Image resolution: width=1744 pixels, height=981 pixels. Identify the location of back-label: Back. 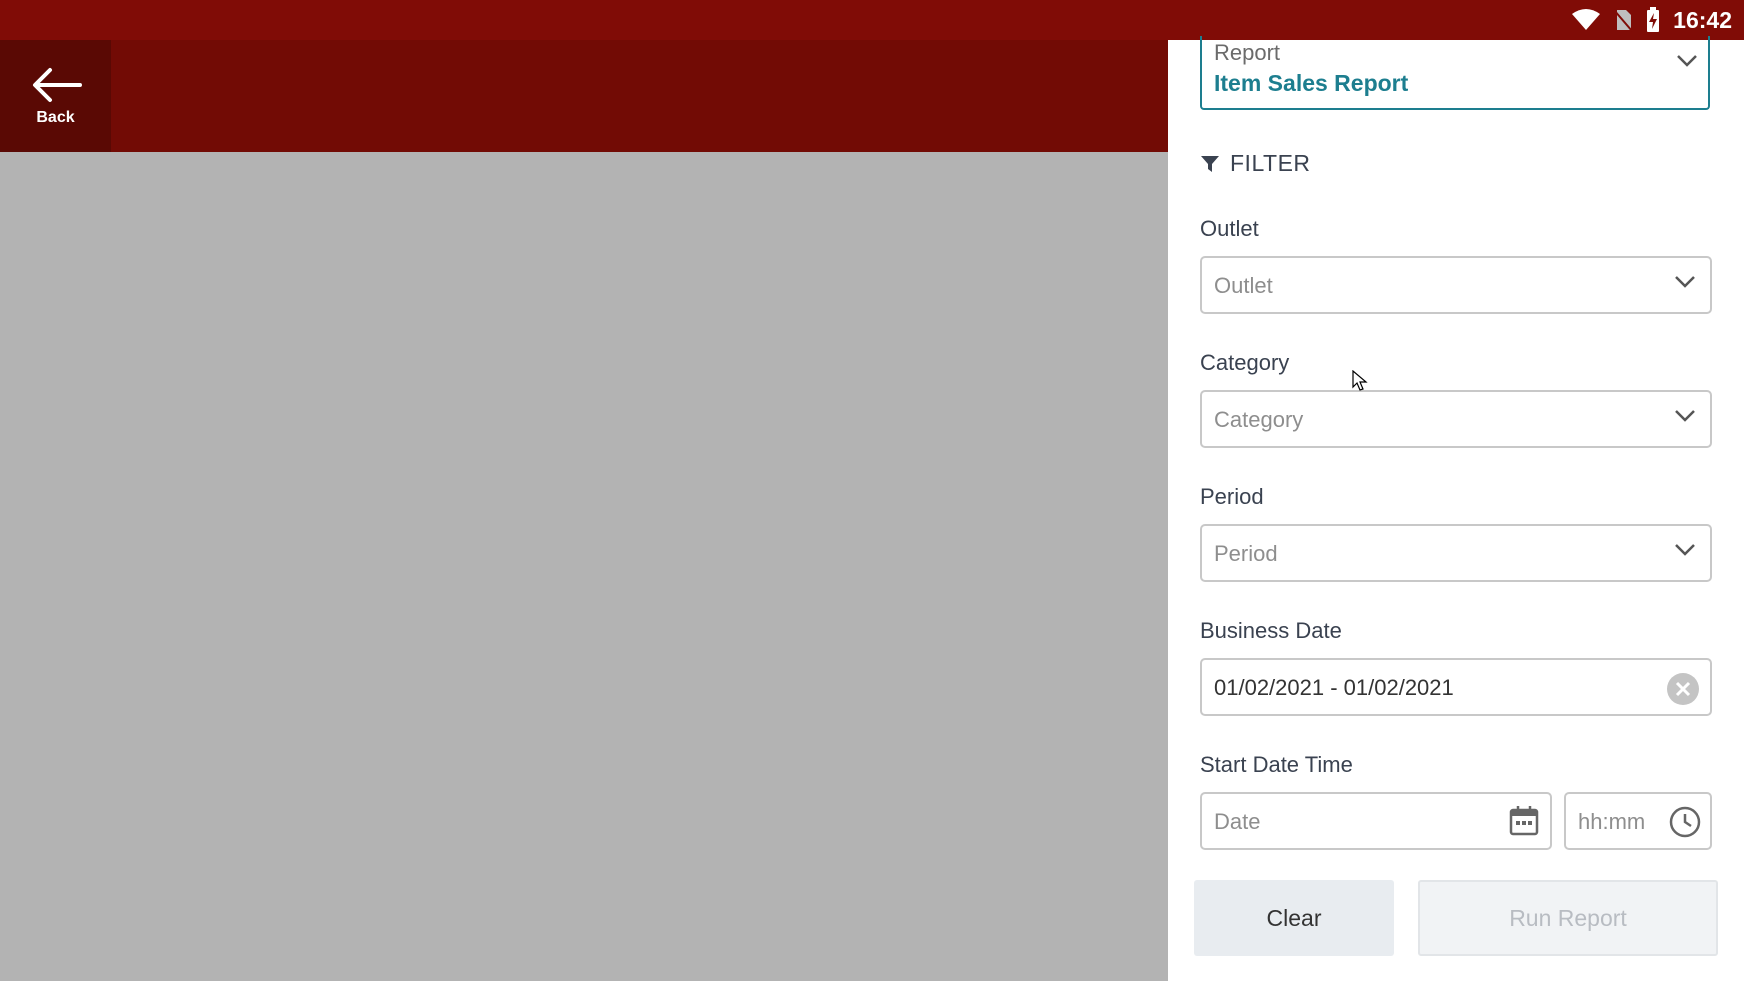
(55, 117).